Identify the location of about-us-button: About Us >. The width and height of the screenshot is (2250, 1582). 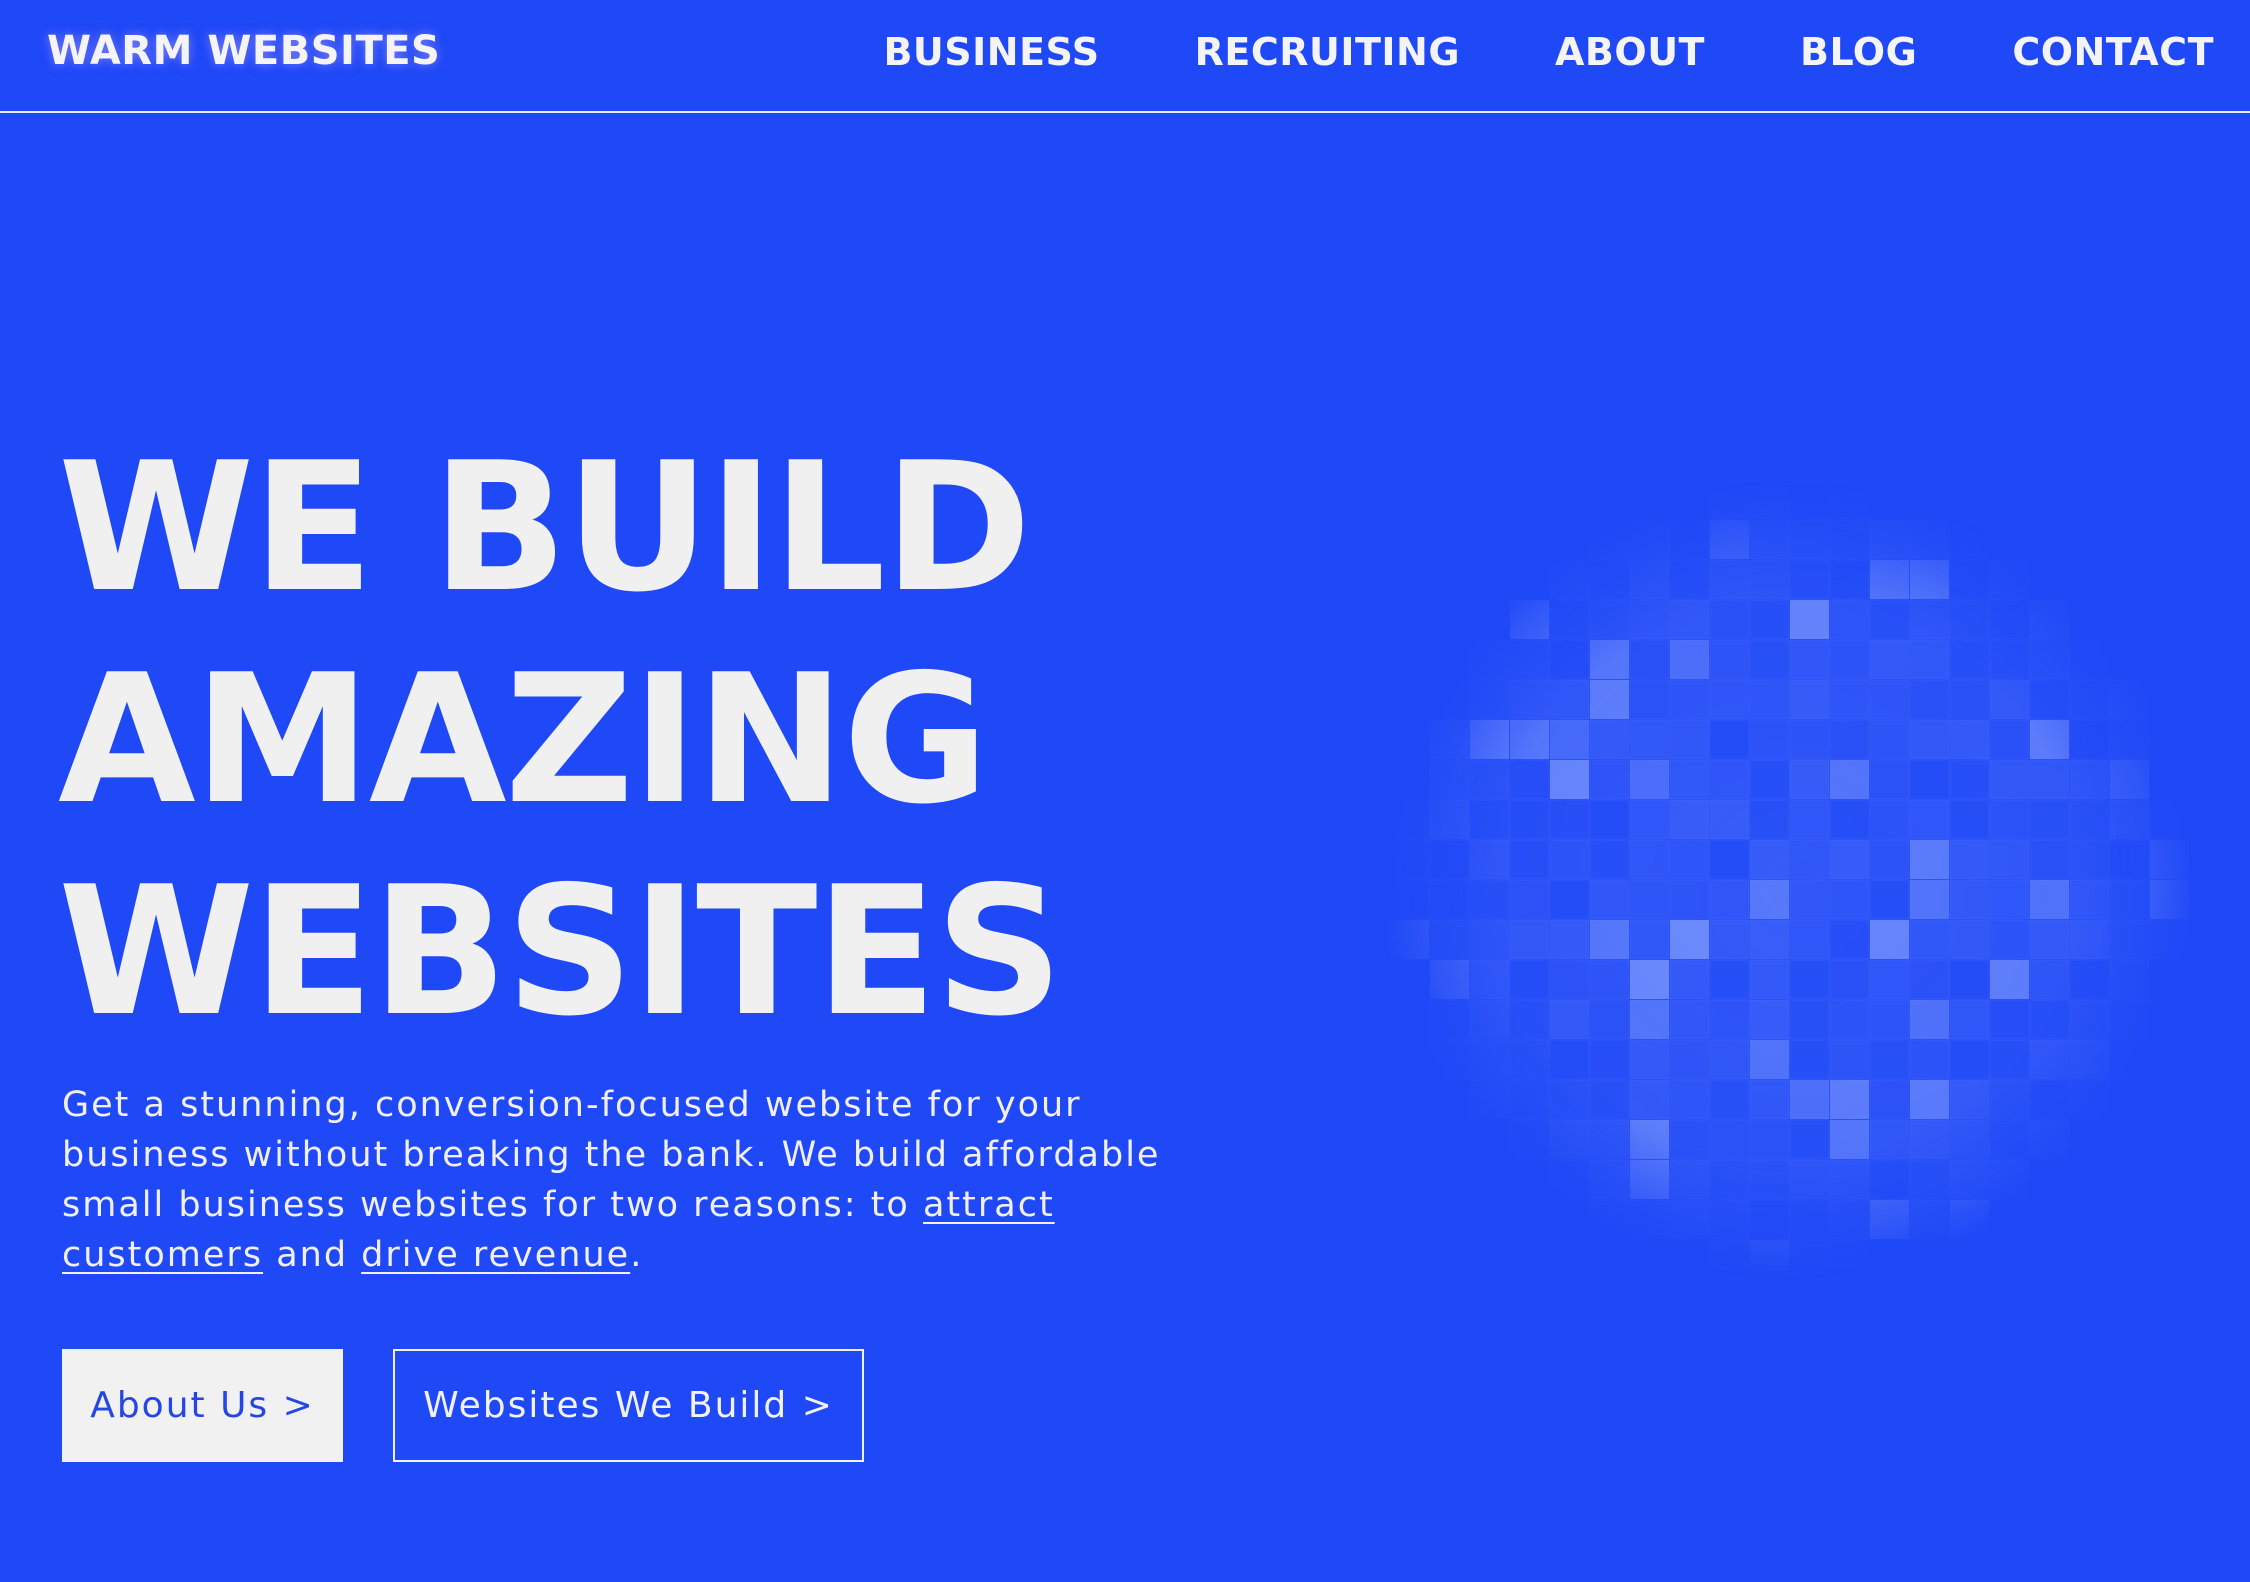
(202, 1405).